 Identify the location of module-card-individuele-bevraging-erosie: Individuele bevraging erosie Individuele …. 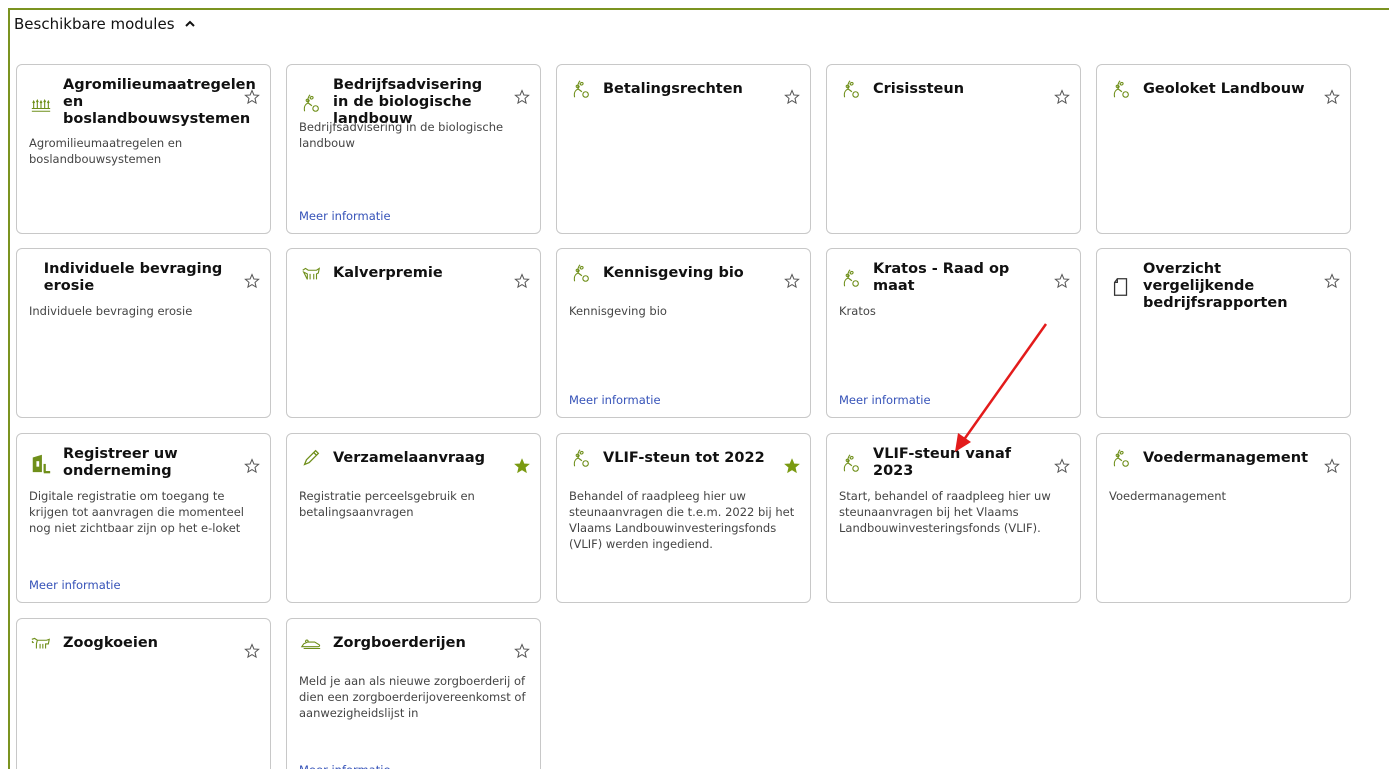
(143, 333).